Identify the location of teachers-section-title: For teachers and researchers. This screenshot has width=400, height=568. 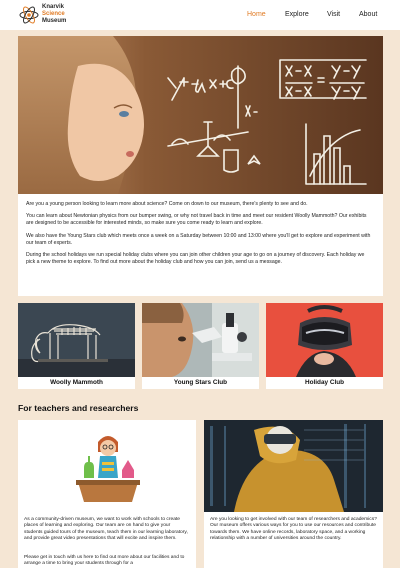
(78, 408).